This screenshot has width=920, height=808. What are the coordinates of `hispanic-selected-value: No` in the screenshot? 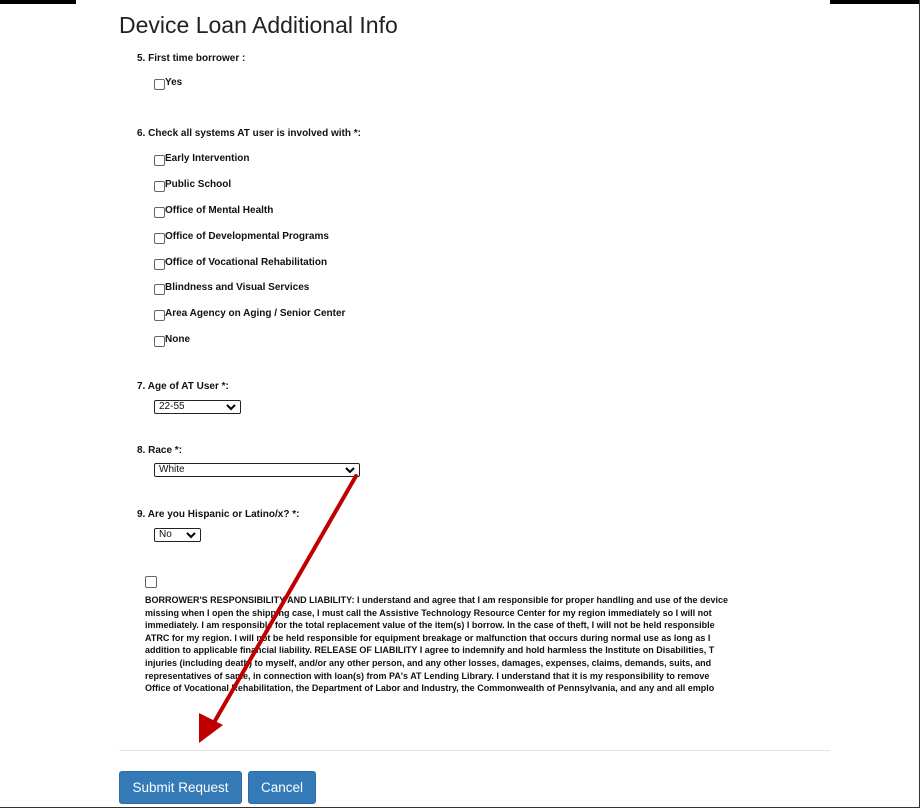 It's located at (165, 534).